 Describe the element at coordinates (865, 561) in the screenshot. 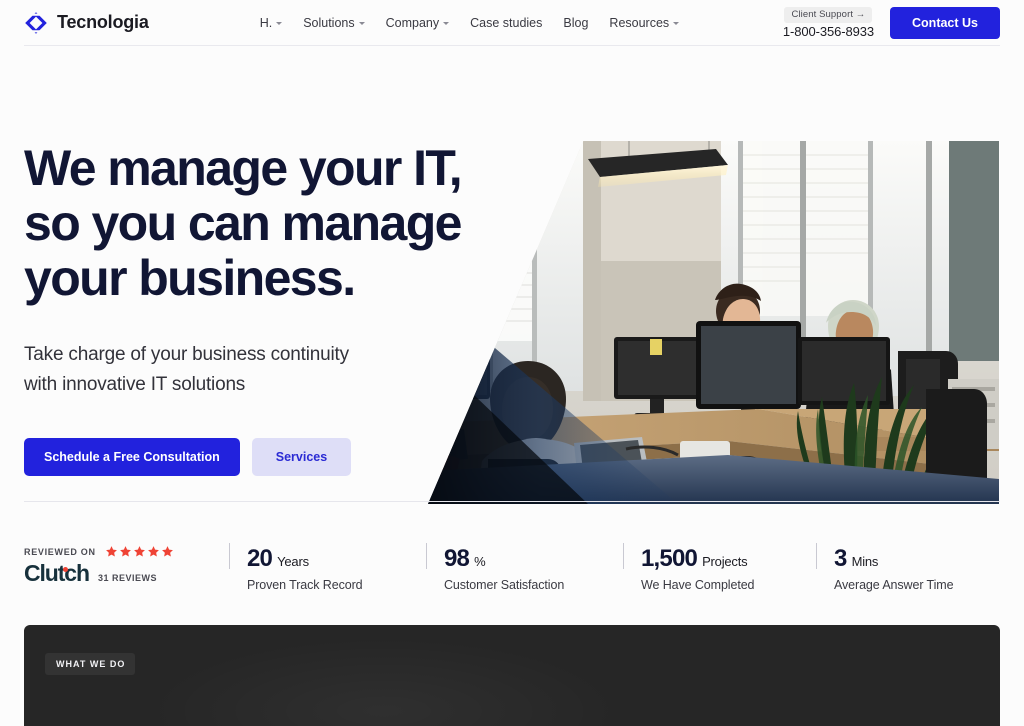

I see `stat-unit: Mins` at that location.